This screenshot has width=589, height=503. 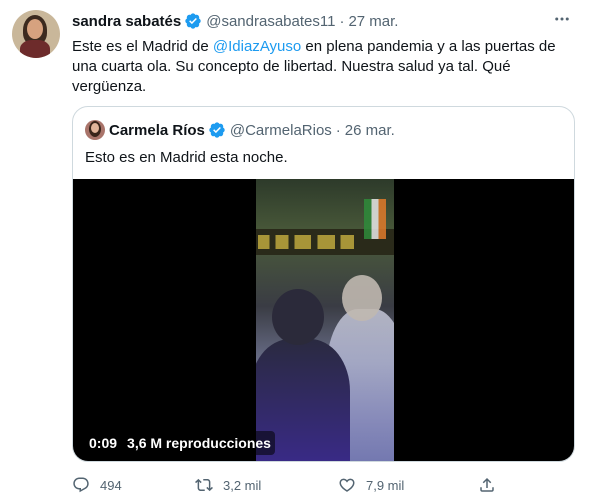 What do you see at coordinates (103, 443) in the screenshot?
I see `video-duration: 0:09` at bounding box center [103, 443].